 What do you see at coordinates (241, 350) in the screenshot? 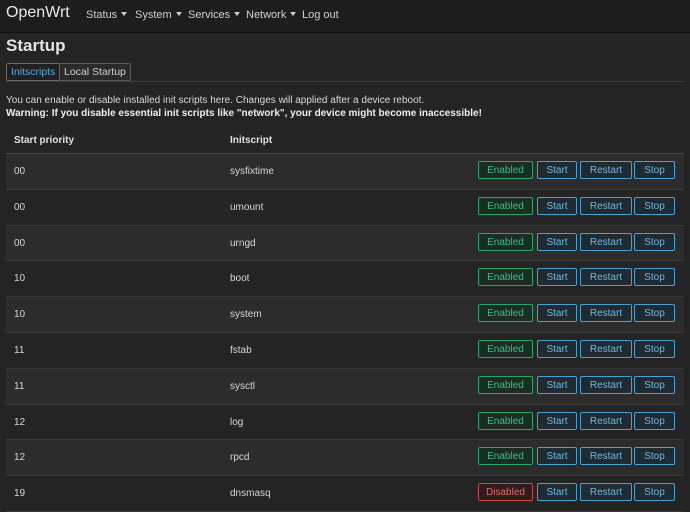
I see `initscript-name-cell: fstab` at bounding box center [241, 350].